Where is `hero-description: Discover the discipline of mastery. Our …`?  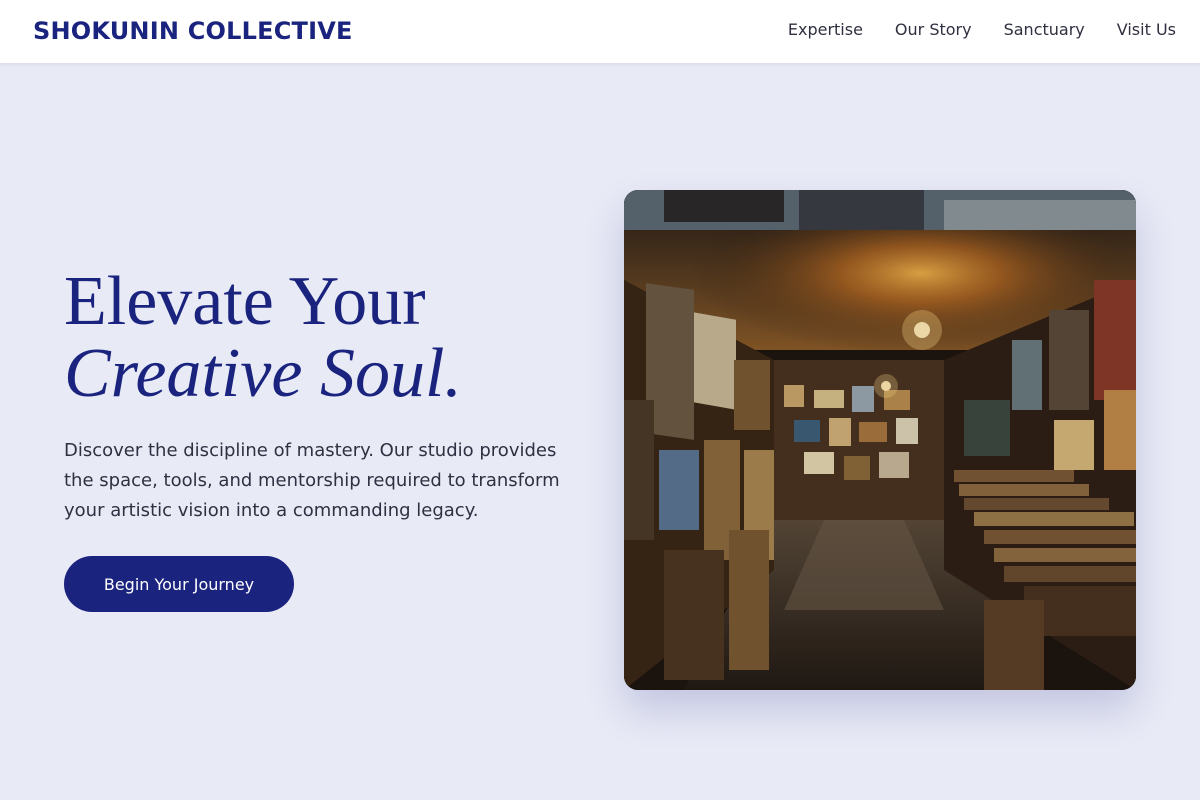
hero-description: Discover the discipline of mastery. Our … is located at coordinates (312, 480).